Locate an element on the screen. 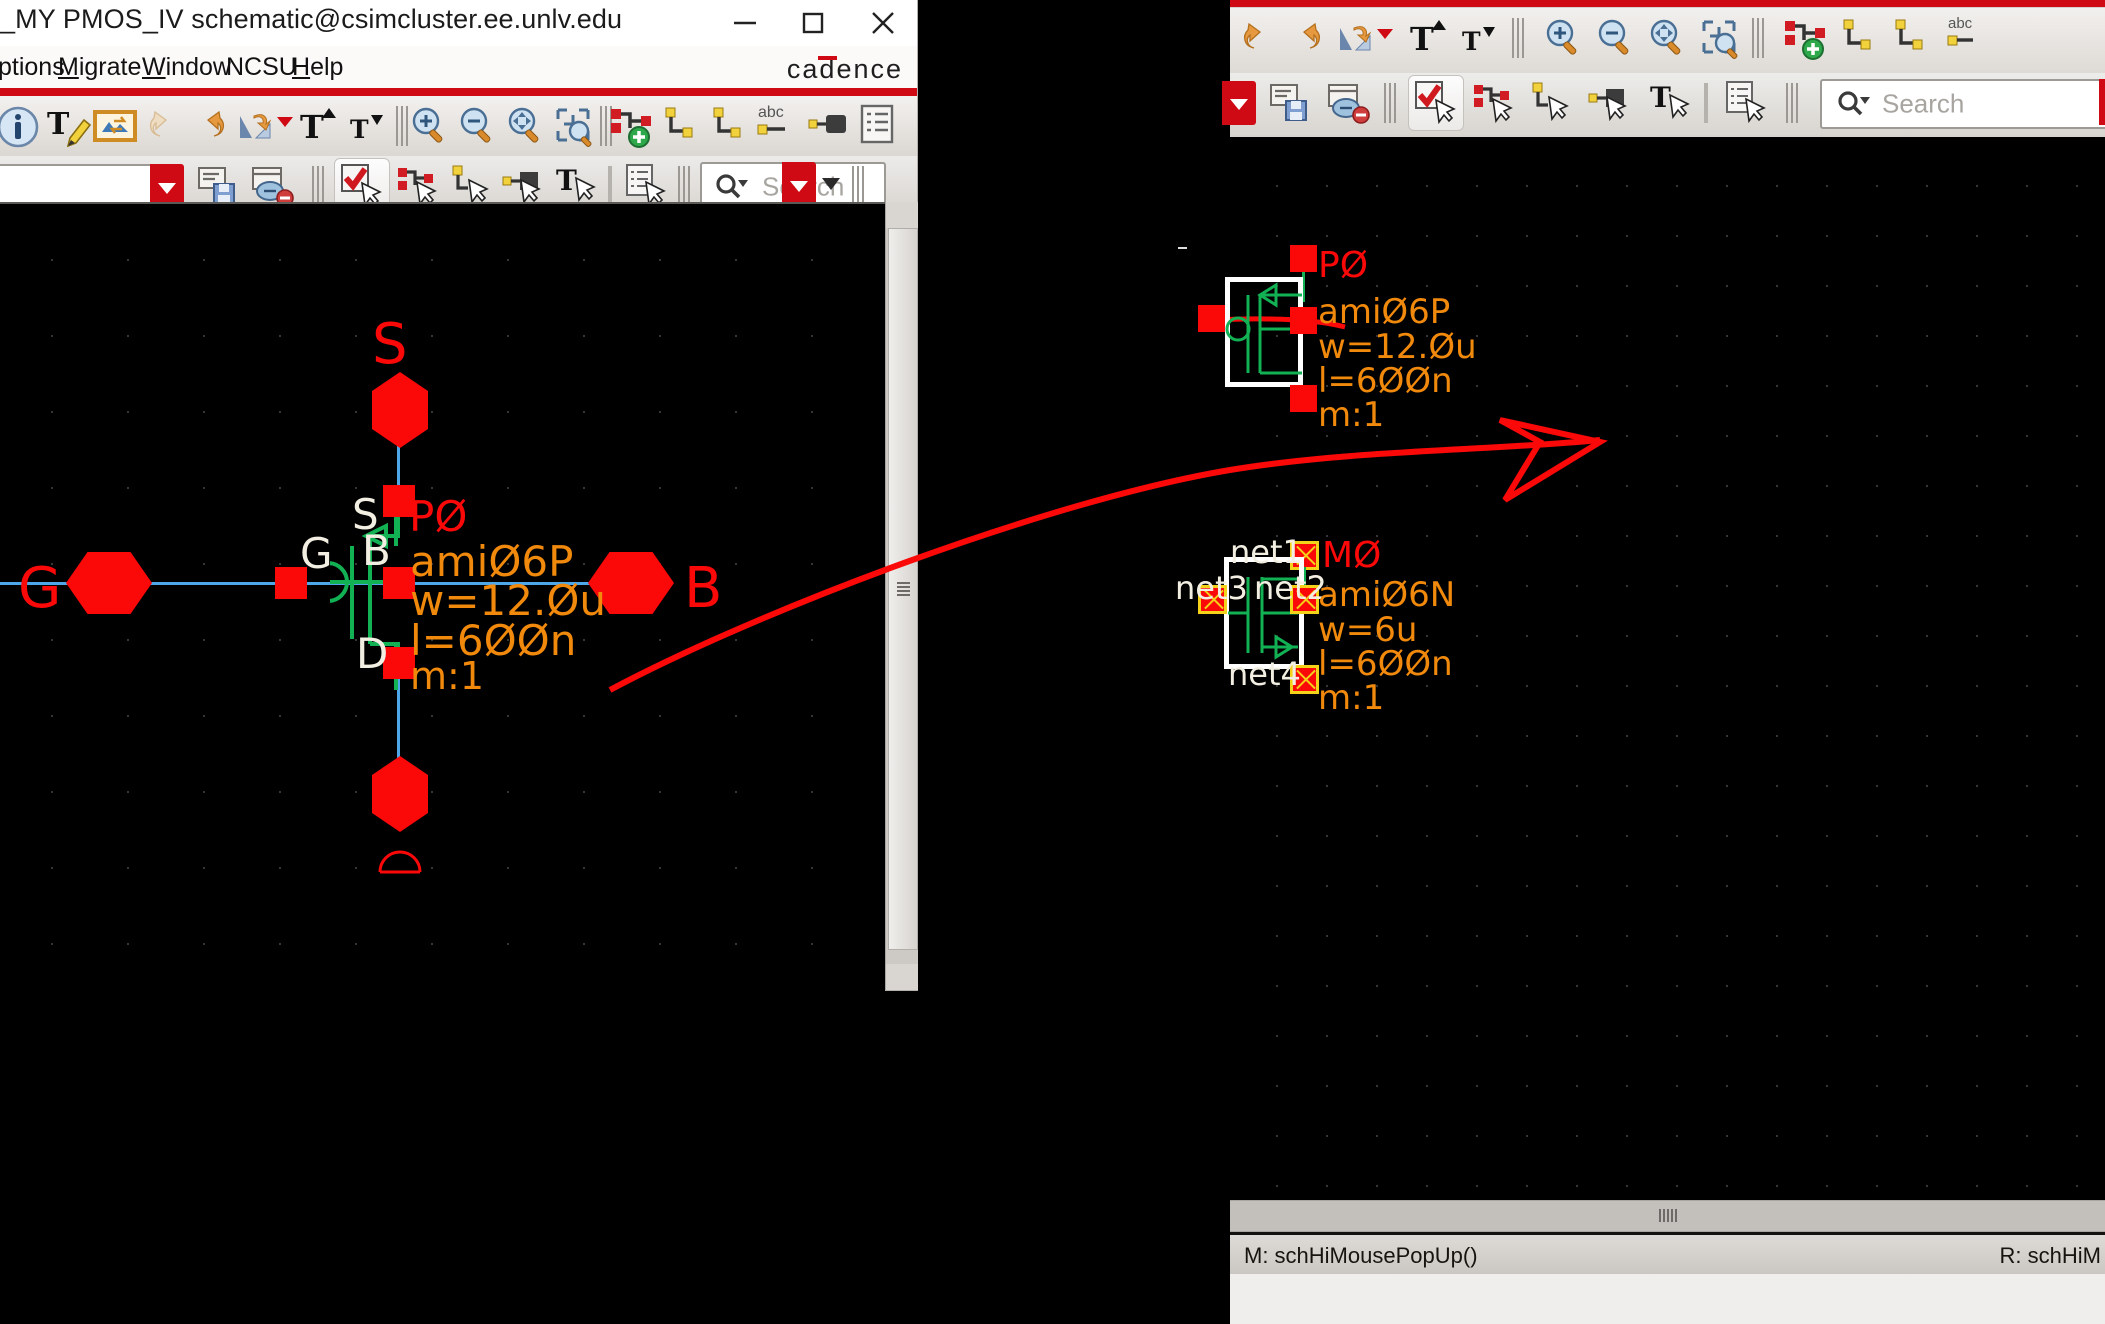  back-nmos-net1-label: net1 is located at coordinates (1266, 552).